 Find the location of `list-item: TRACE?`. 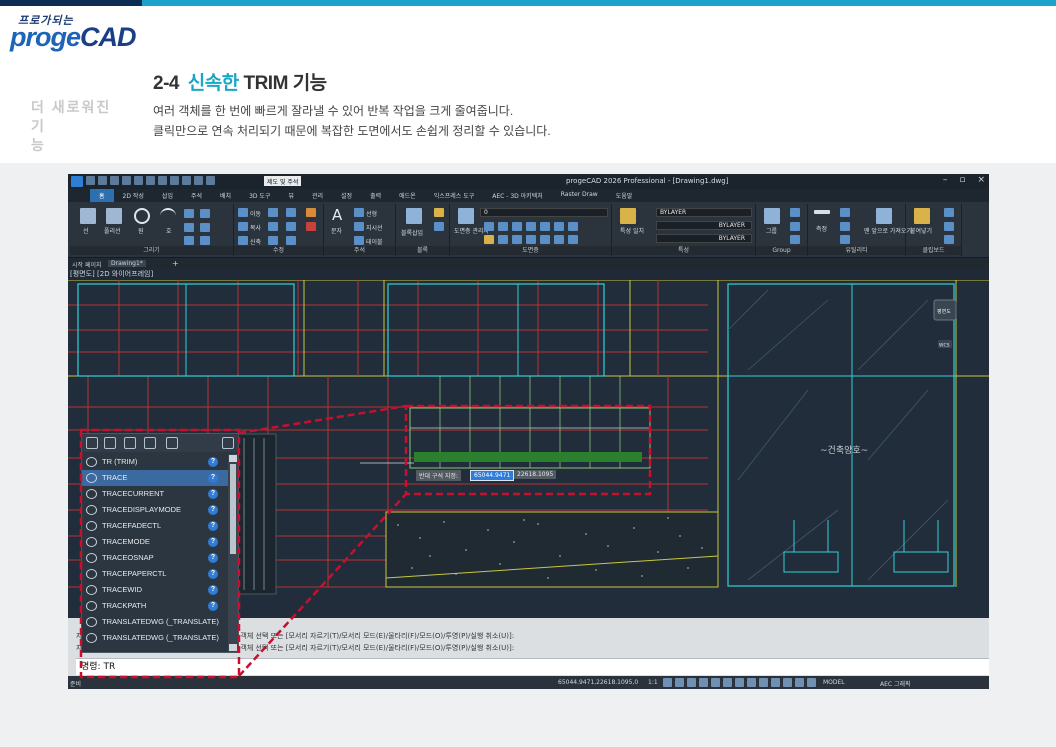

list-item: TRACE? is located at coordinates (155, 478).